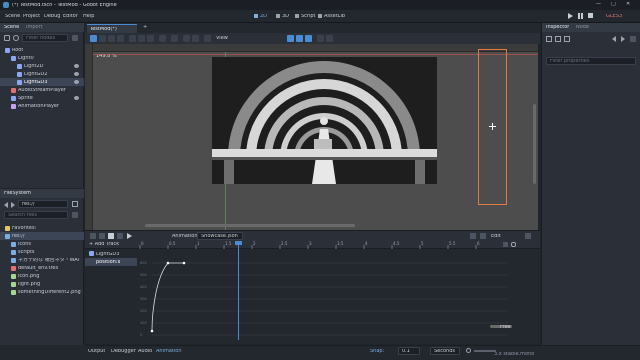 This screenshot has width=640, height=360. I want to click on menu-project: Project, so click(31, 16).